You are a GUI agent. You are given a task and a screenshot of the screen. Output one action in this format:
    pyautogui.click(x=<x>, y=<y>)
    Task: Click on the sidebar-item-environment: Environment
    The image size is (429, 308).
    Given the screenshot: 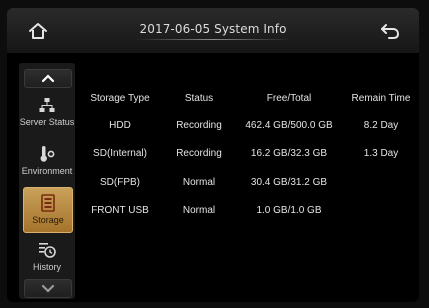 What is the action you would take?
    pyautogui.click(x=47, y=161)
    